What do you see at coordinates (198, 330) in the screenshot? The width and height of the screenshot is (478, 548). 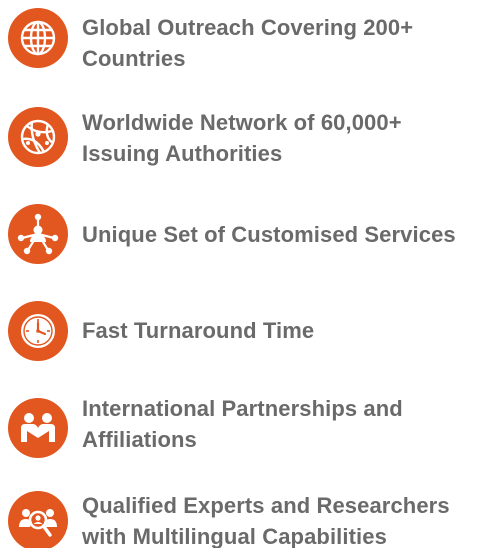 I see `feature-label-line-1: Fast Turnaround Time` at bounding box center [198, 330].